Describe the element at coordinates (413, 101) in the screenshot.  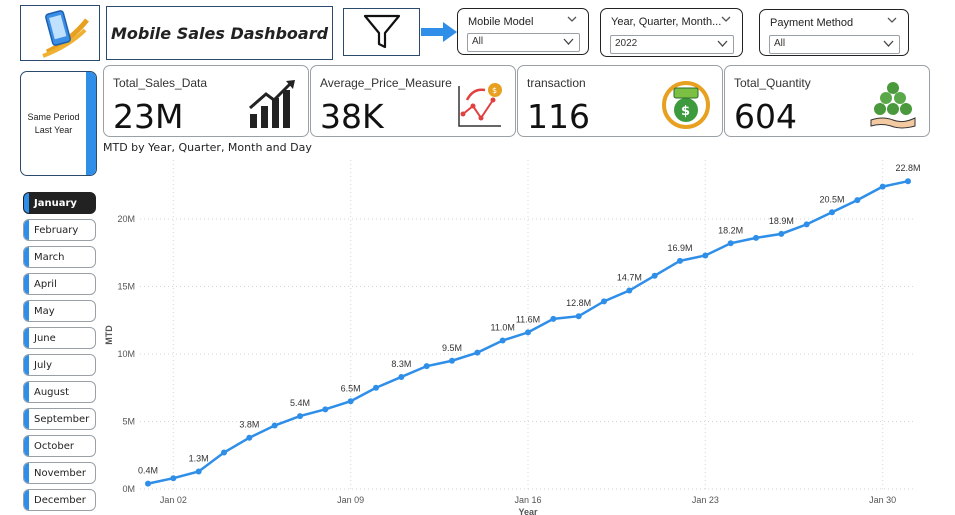
I see `kpi-card-average-price: Average_Price_Measure 38K $` at that location.